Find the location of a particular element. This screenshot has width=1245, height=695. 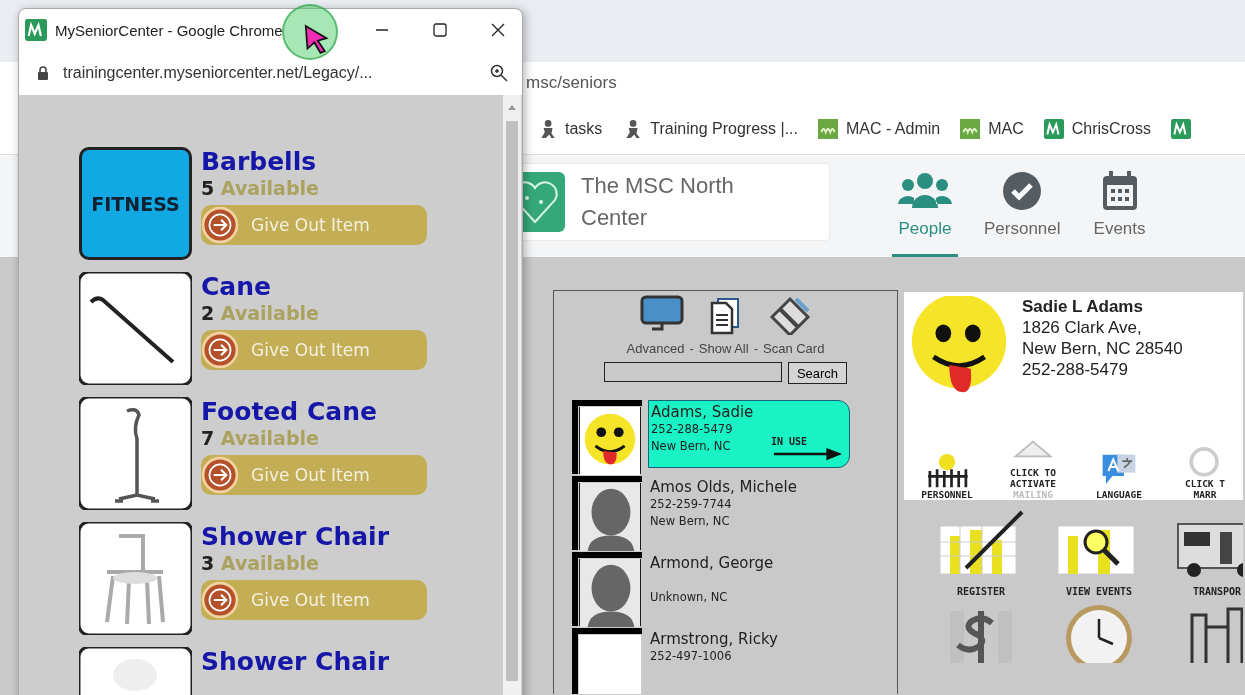

bookmark: MAC is located at coordinates (992, 129).